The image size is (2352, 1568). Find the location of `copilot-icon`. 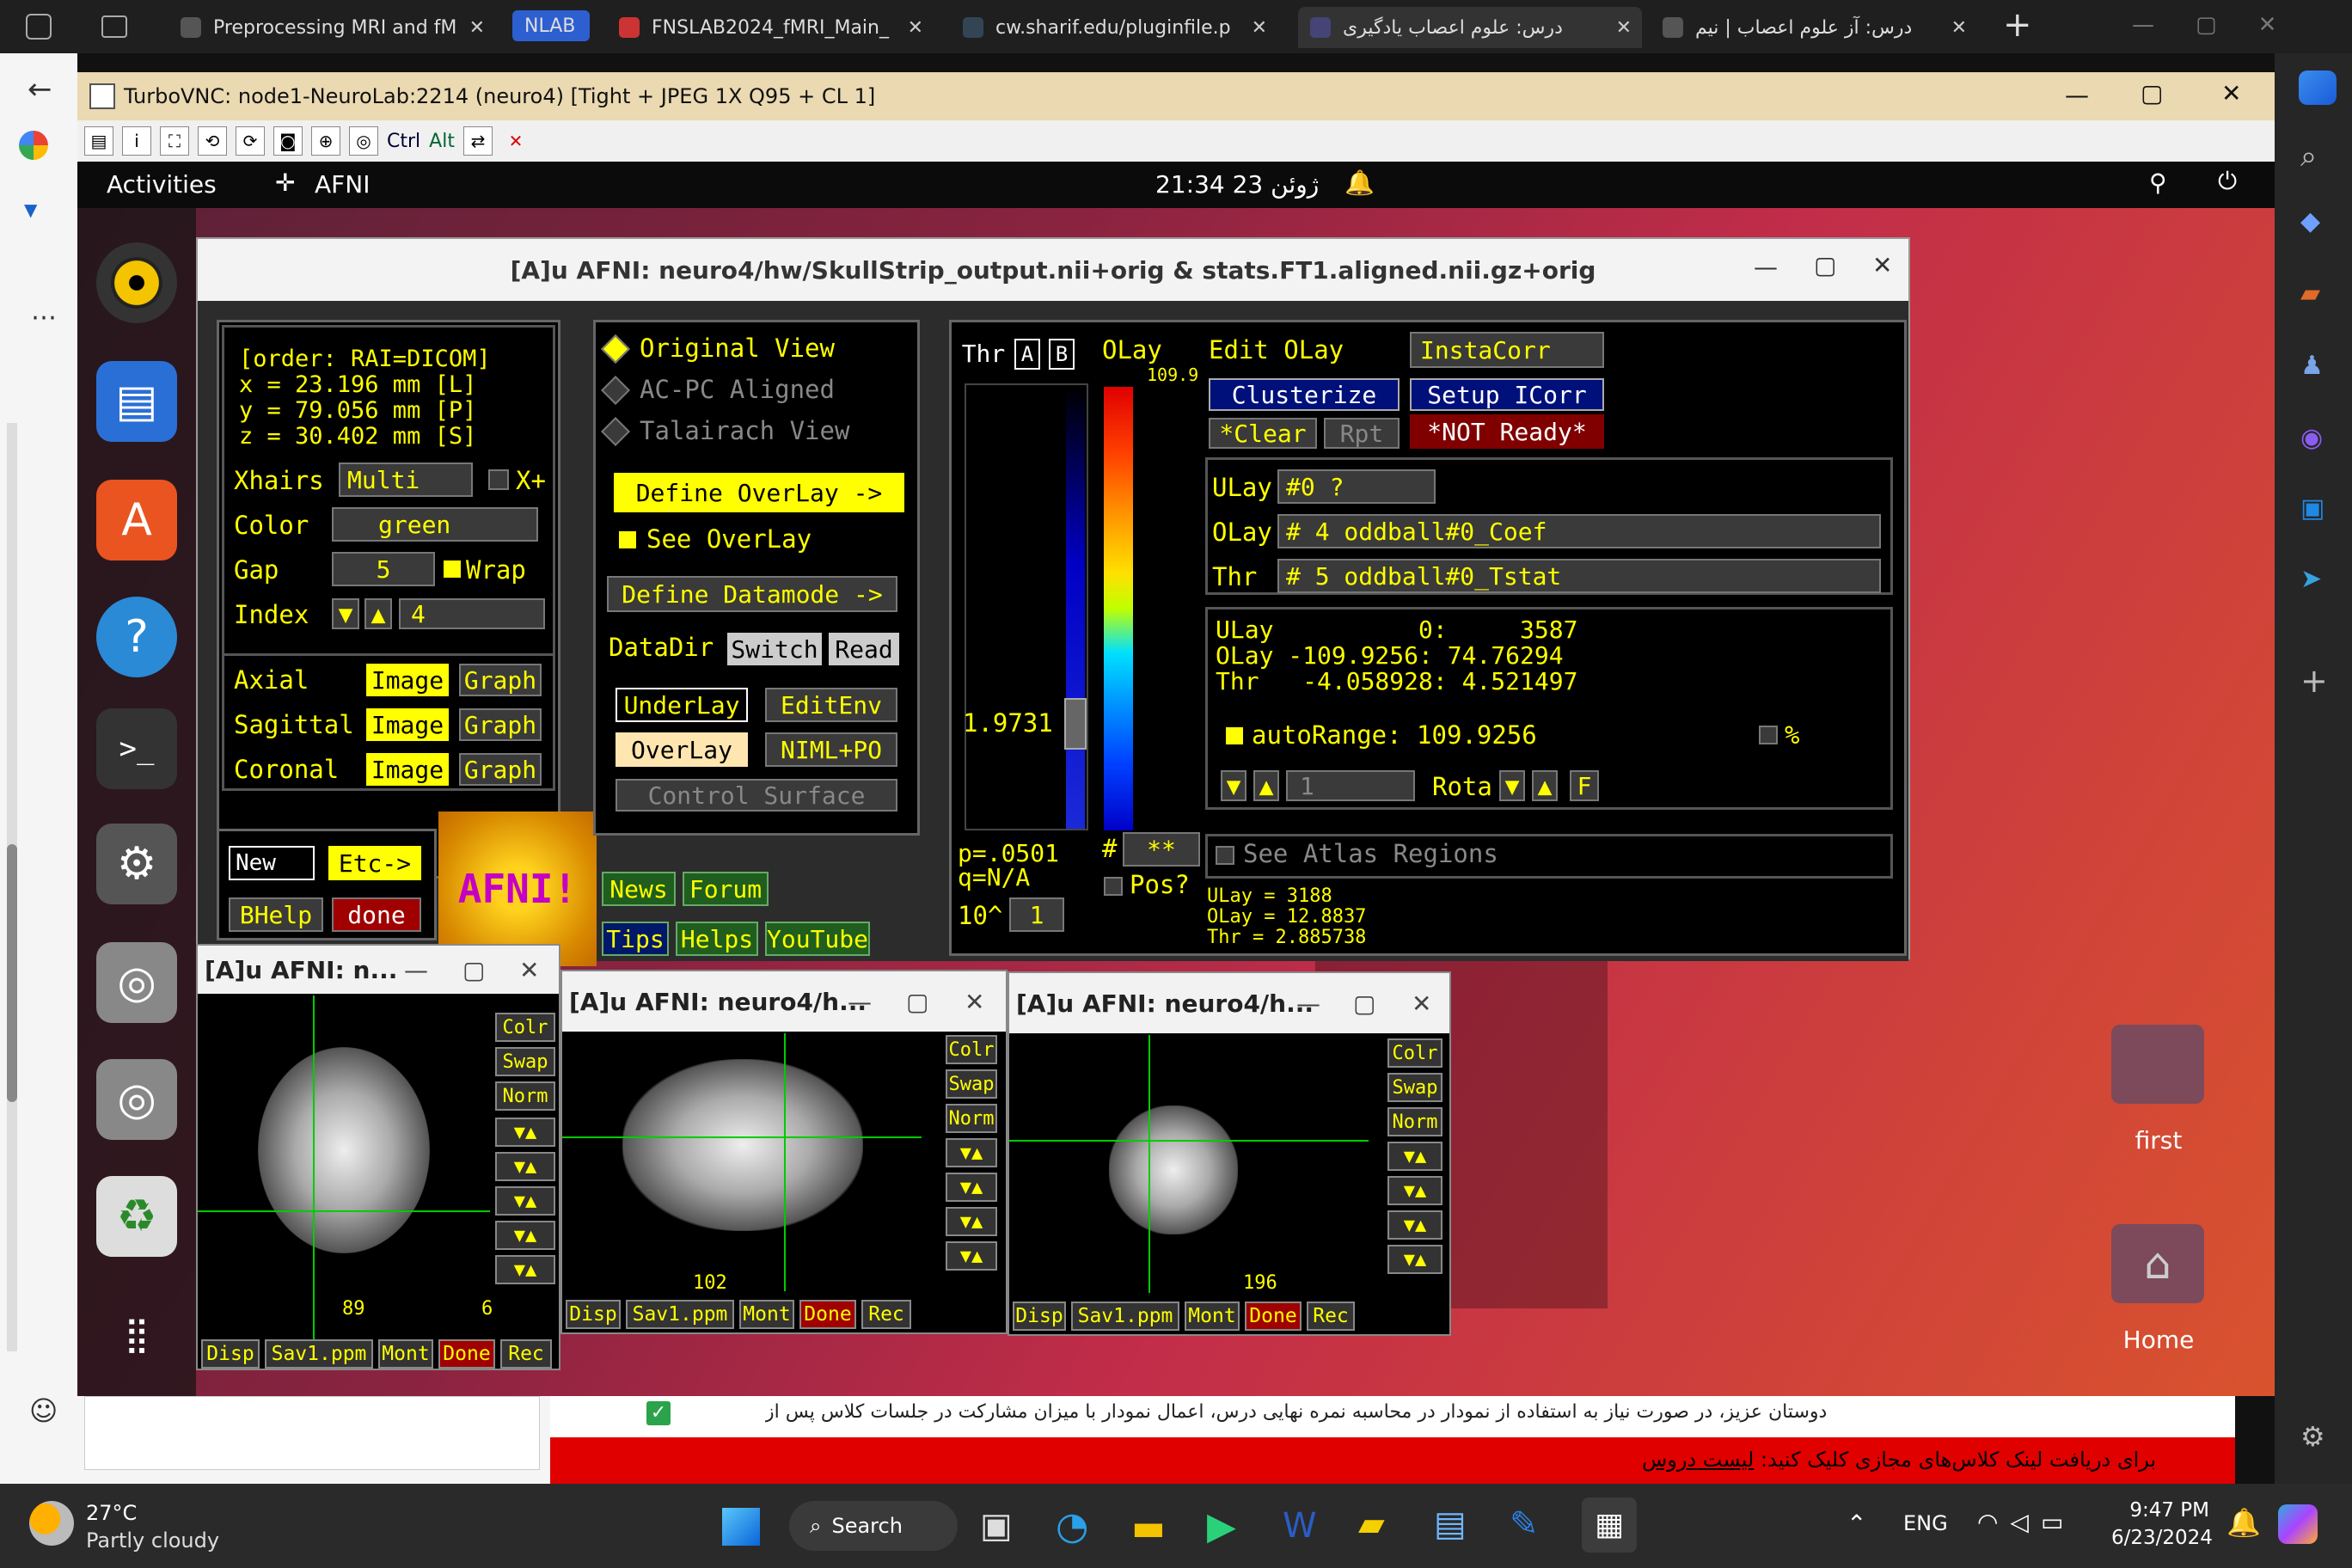

copilot-icon is located at coordinates (2318, 87).